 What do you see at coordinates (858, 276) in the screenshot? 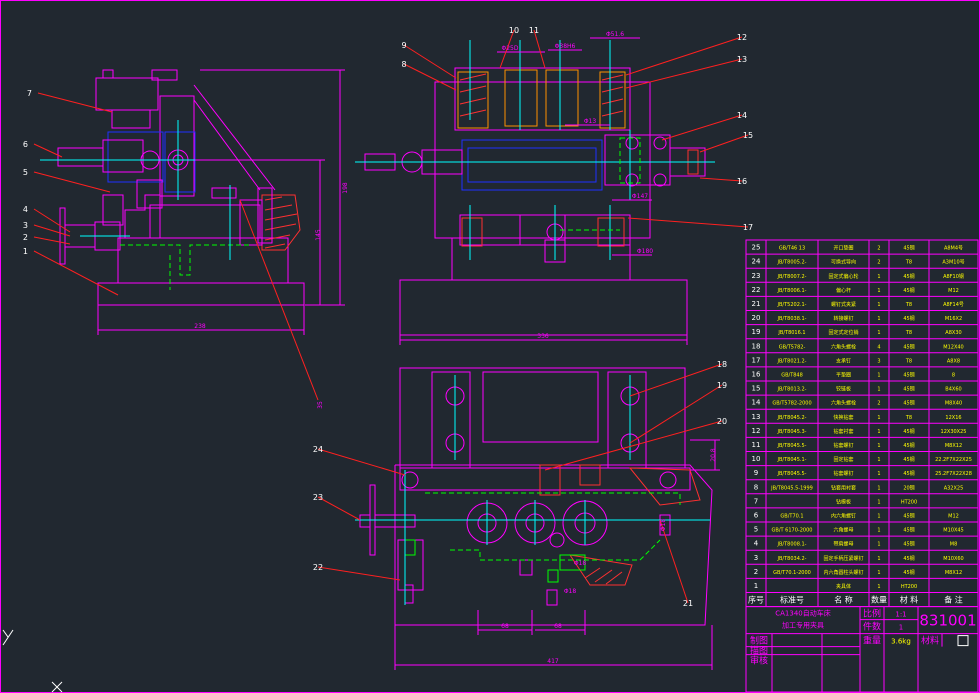
I see `table-row: 23 JB/T8007.2- 固定式偏心轮 1 45钢 A8F10钢` at bounding box center [858, 276].